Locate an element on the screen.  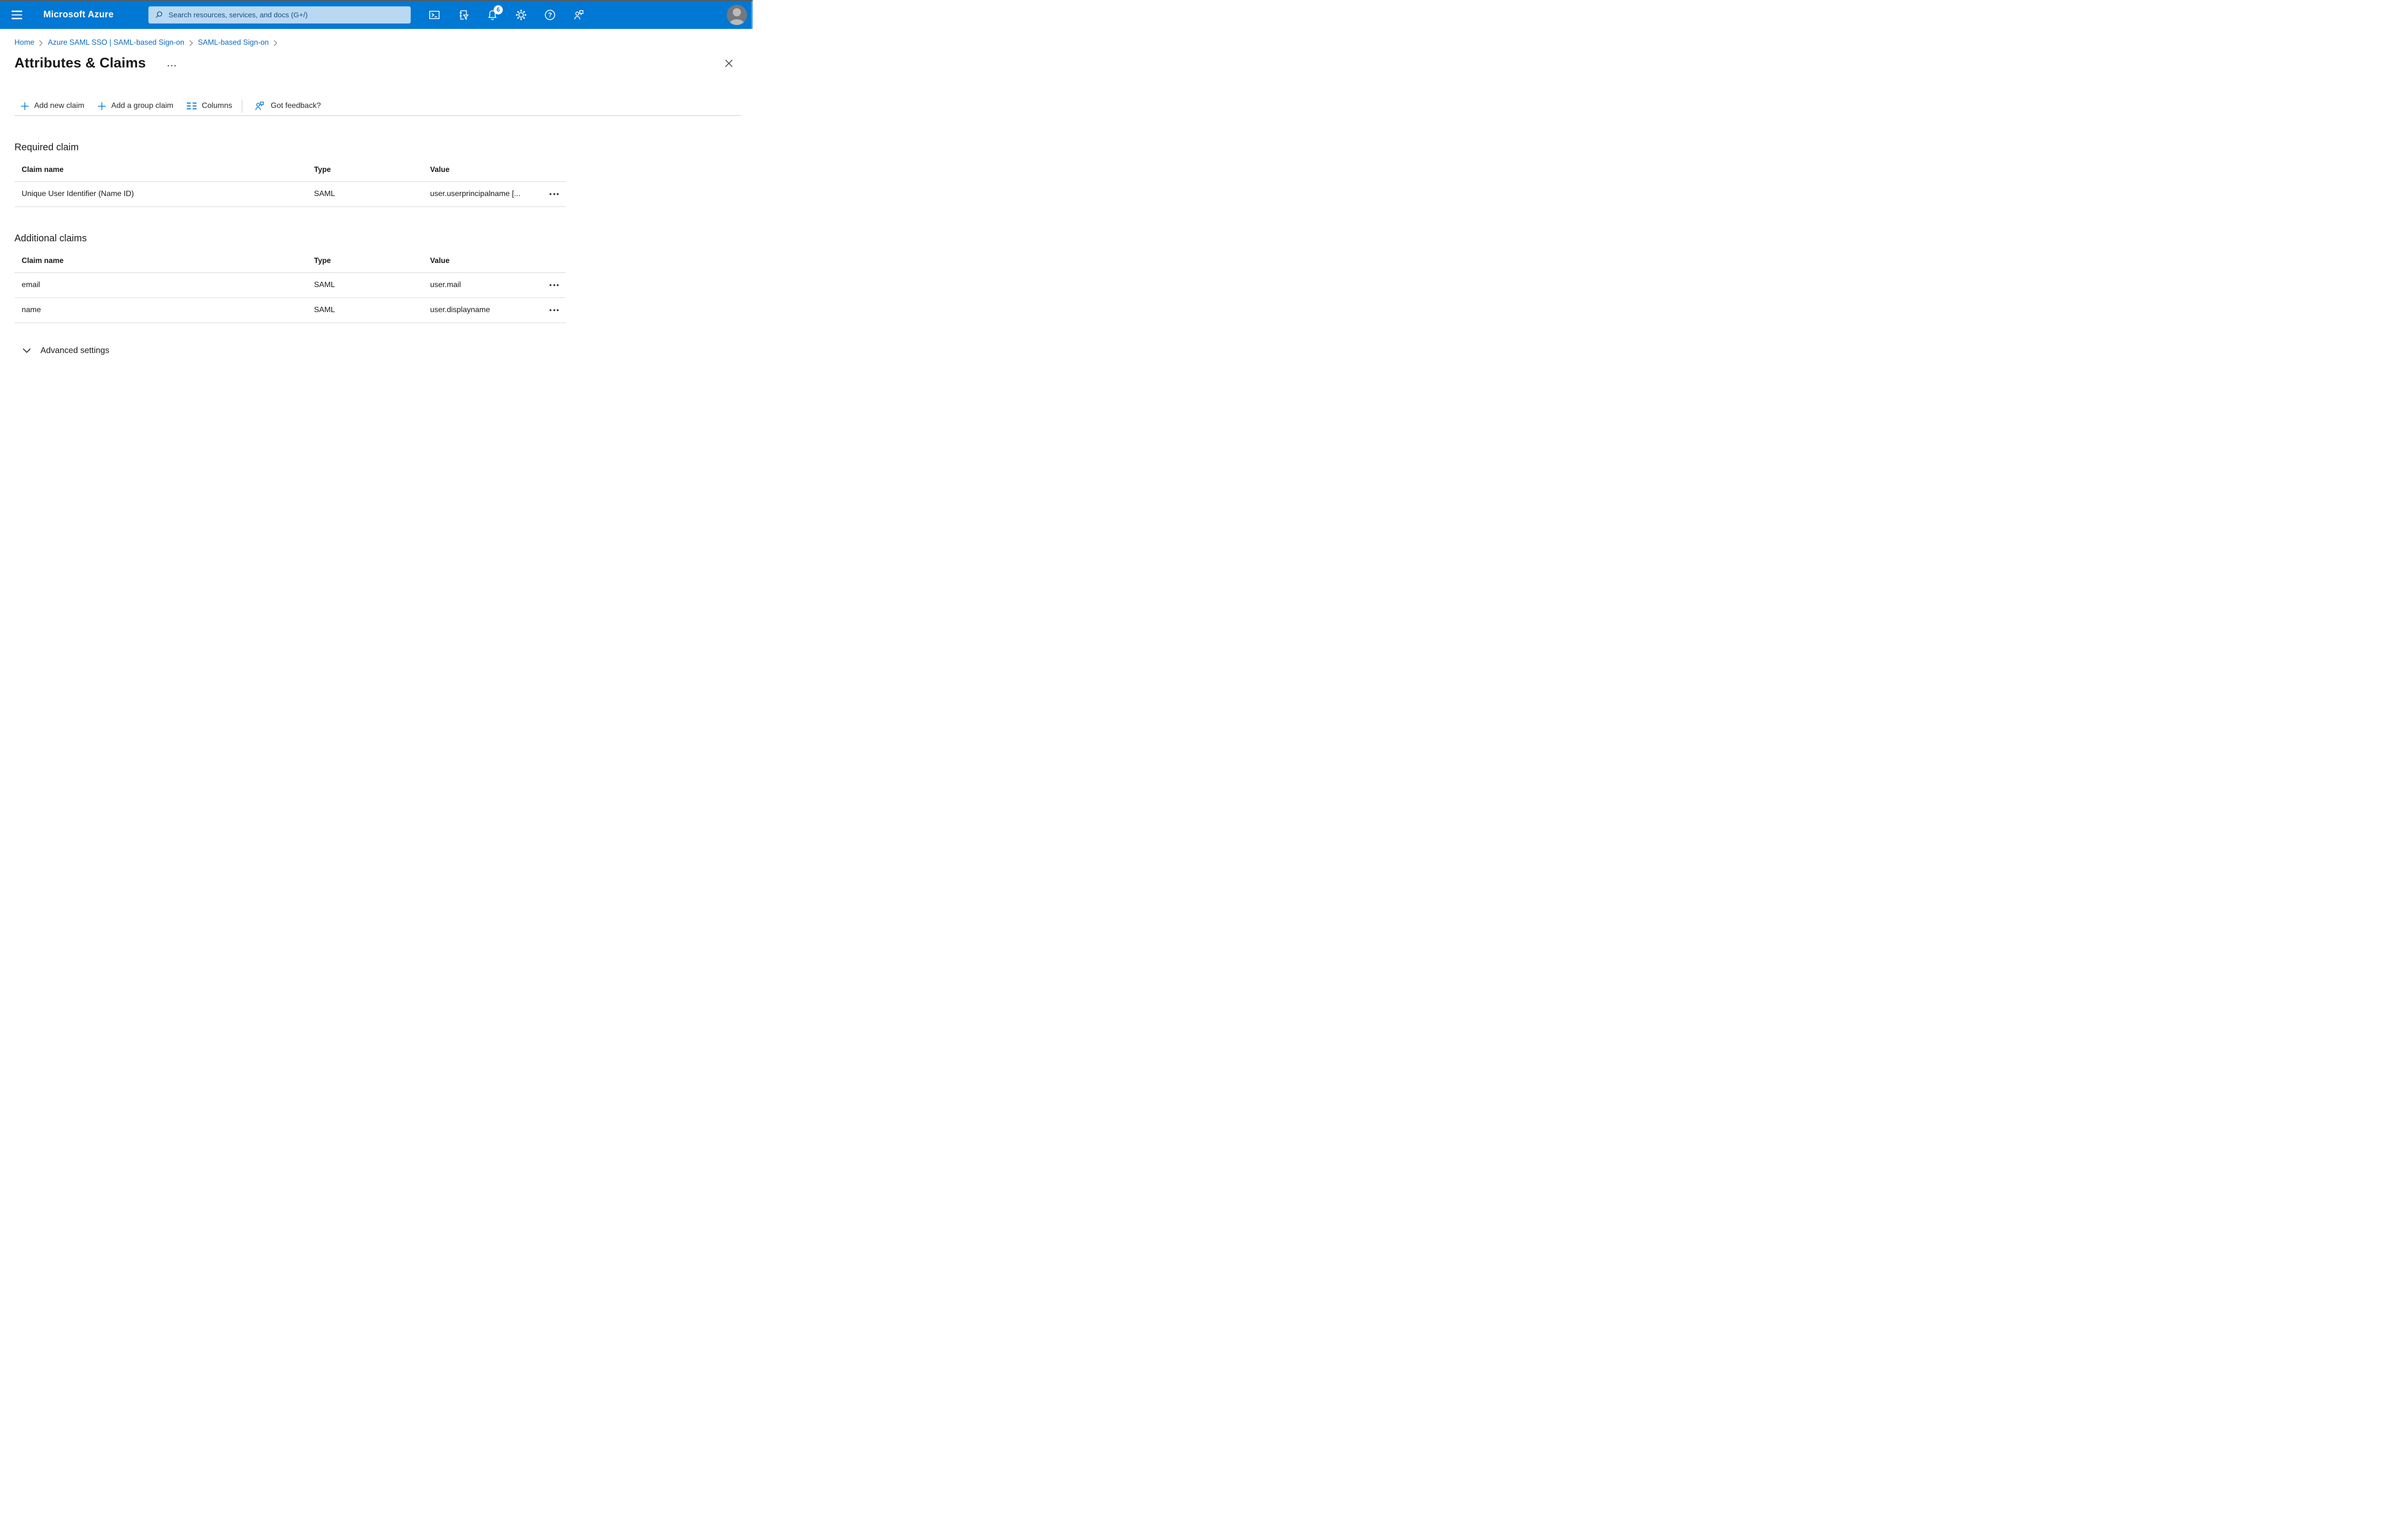
feedback-icon is located at coordinates (579, 15).